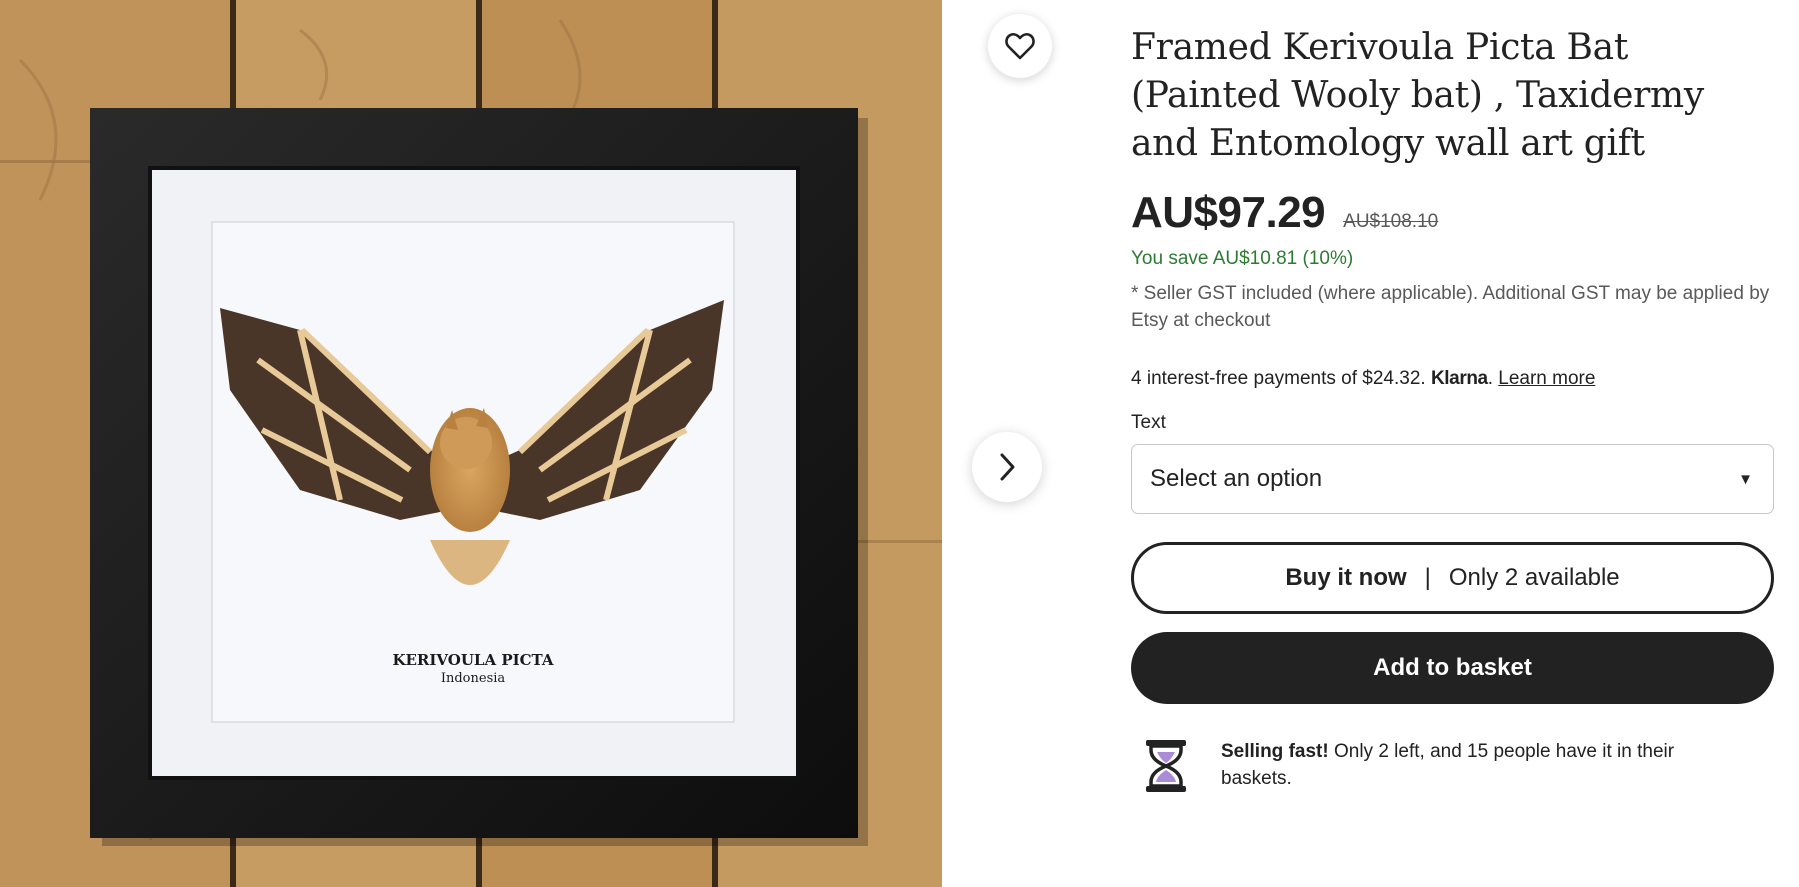  What do you see at coordinates (1346, 577) in the screenshot?
I see `buy-now-label: Buy it now` at bounding box center [1346, 577].